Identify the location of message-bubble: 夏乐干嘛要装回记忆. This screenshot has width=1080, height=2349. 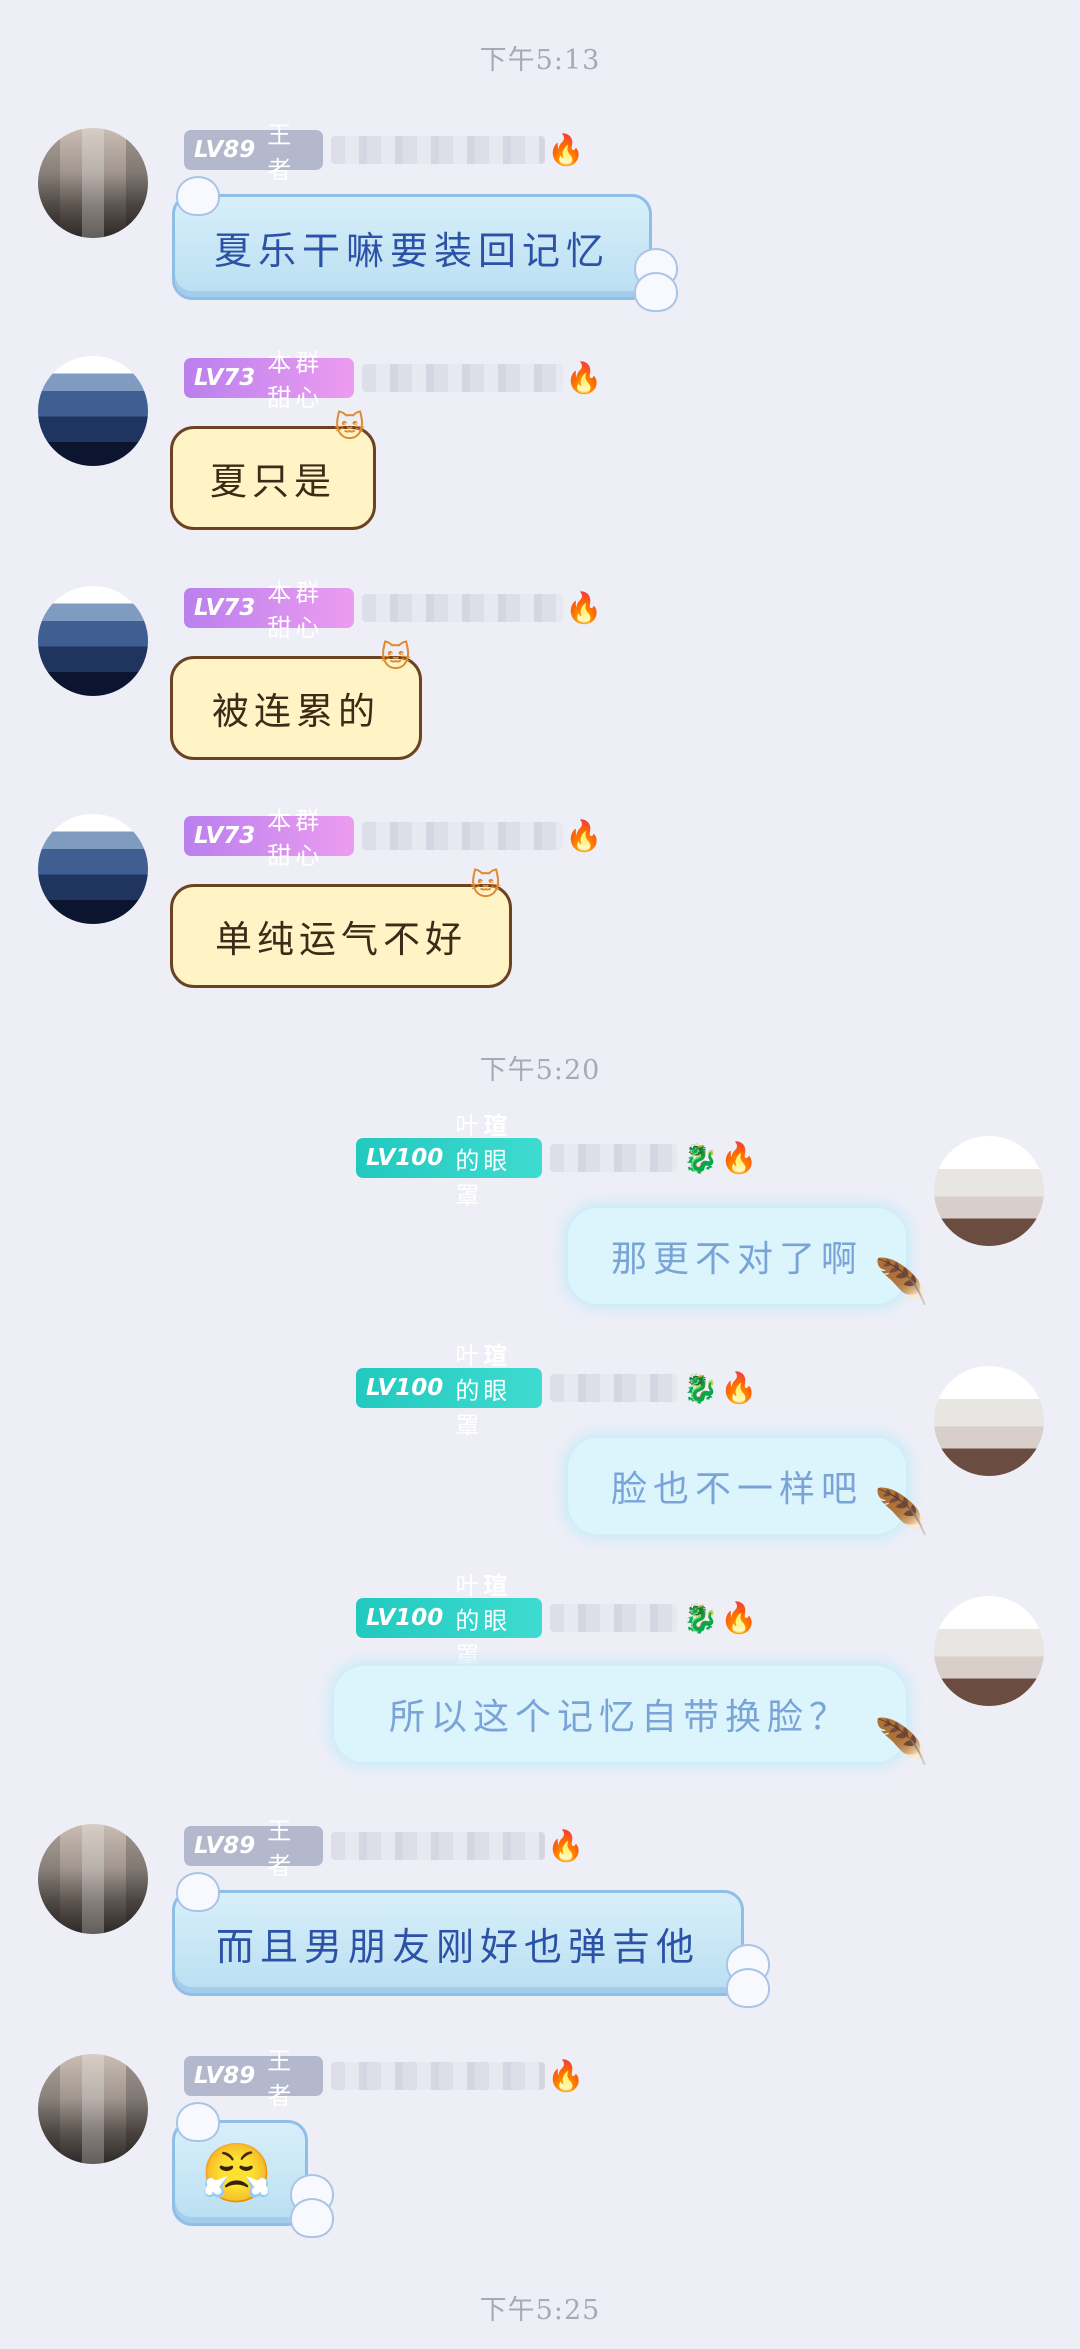
(412, 247).